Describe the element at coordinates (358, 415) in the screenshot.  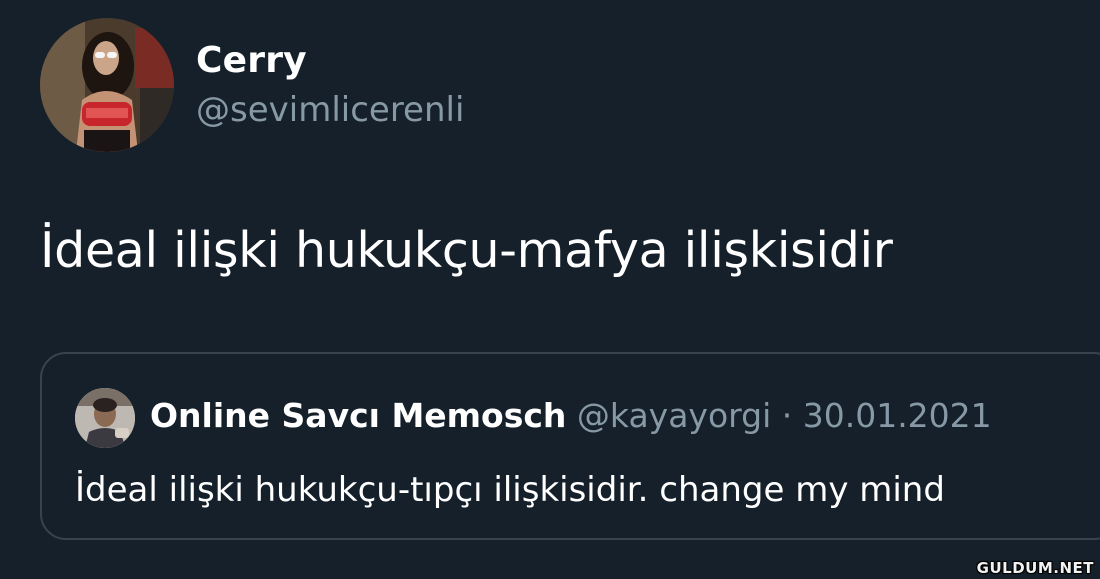
I see `quoted-author-name: Online Savcı Memosch` at that location.